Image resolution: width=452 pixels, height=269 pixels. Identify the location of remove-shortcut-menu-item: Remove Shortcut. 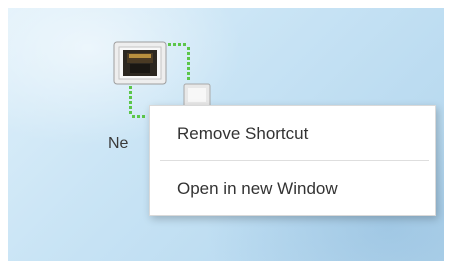
(292, 134).